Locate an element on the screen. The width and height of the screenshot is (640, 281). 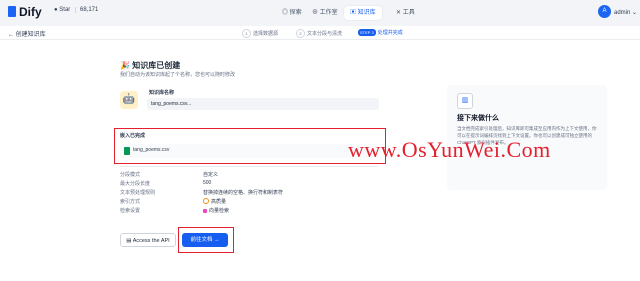
dify-logo: Dify is located at coordinates (25, 12).